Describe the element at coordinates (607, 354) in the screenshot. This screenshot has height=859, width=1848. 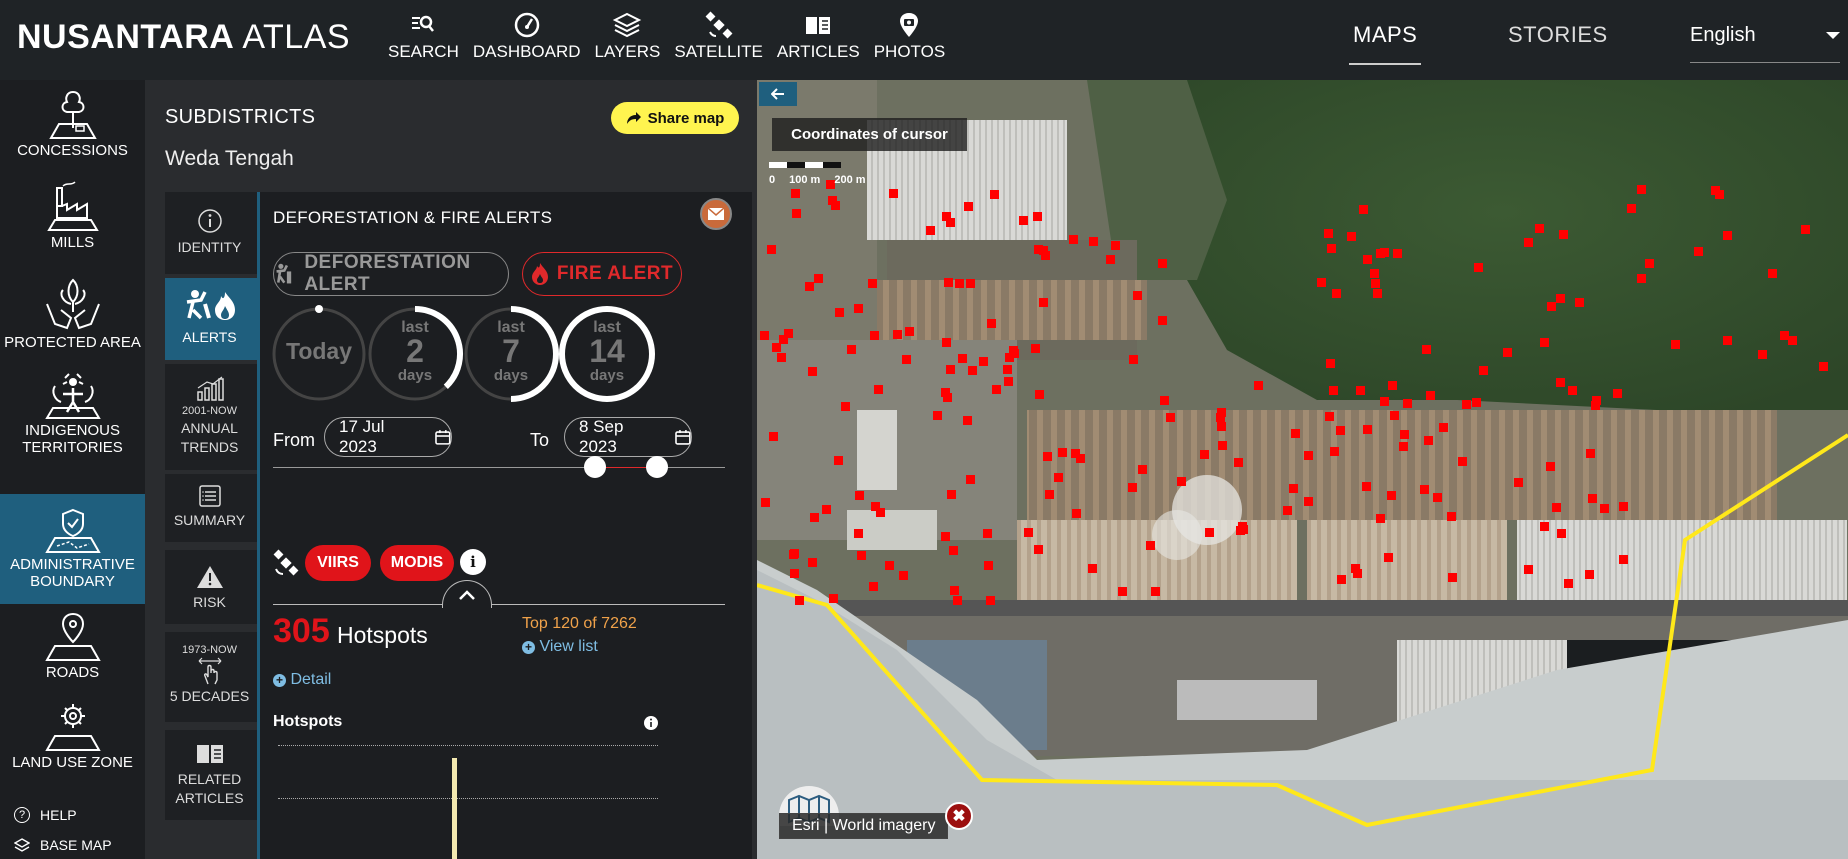
I see `range-last-14-days: last 14 days` at that location.